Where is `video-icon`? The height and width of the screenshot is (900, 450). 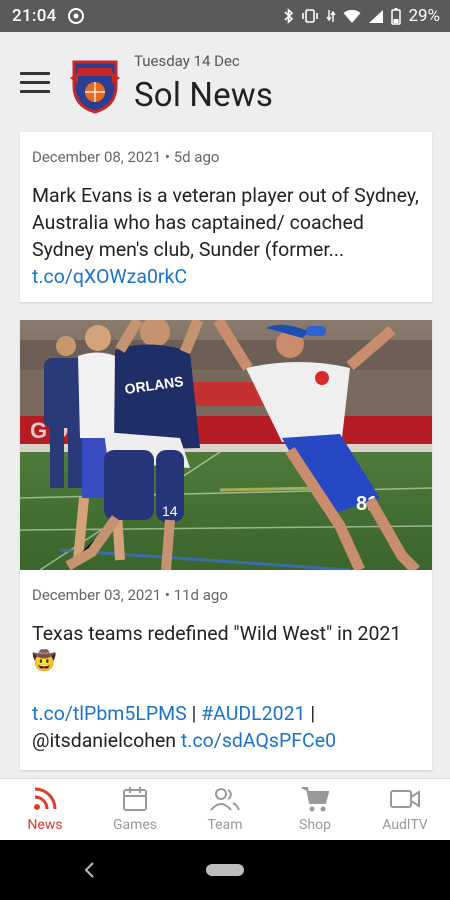 video-icon is located at coordinates (405, 799).